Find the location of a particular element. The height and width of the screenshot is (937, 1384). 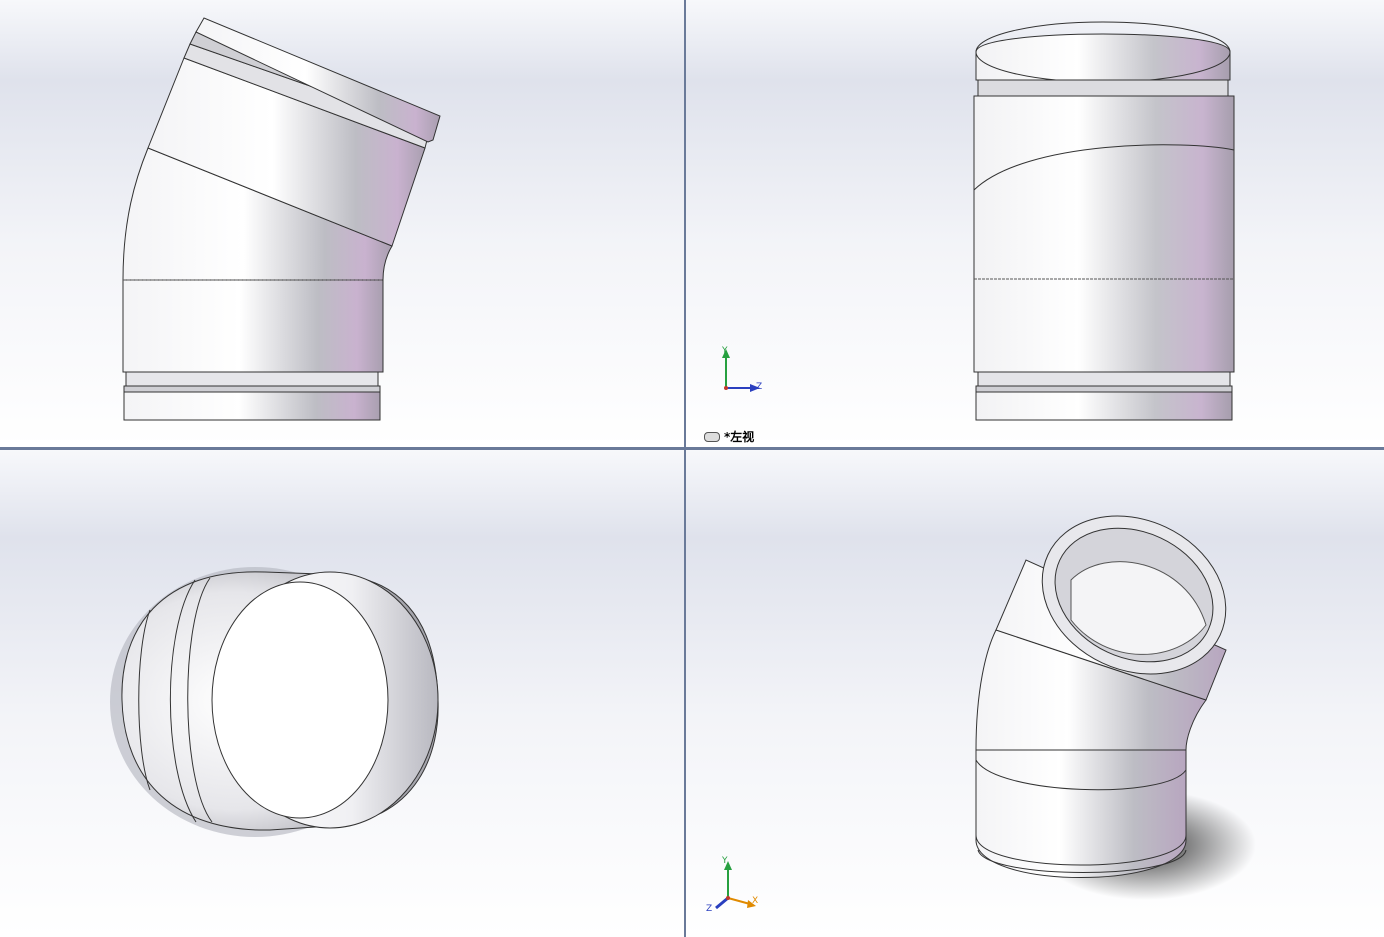

viewport-divider-horizontal is located at coordinates (692, 448).